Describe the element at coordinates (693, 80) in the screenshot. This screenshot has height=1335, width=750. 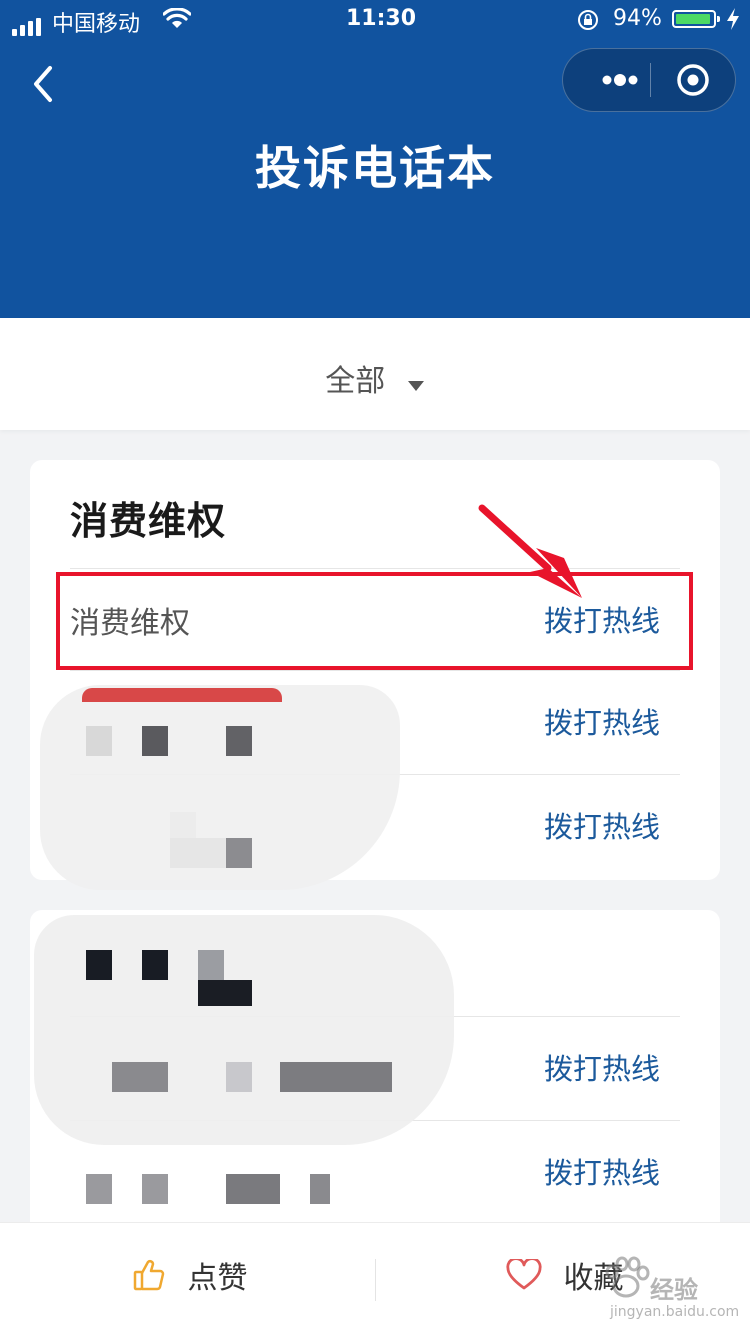
I see `target-circle-icon` at that location.